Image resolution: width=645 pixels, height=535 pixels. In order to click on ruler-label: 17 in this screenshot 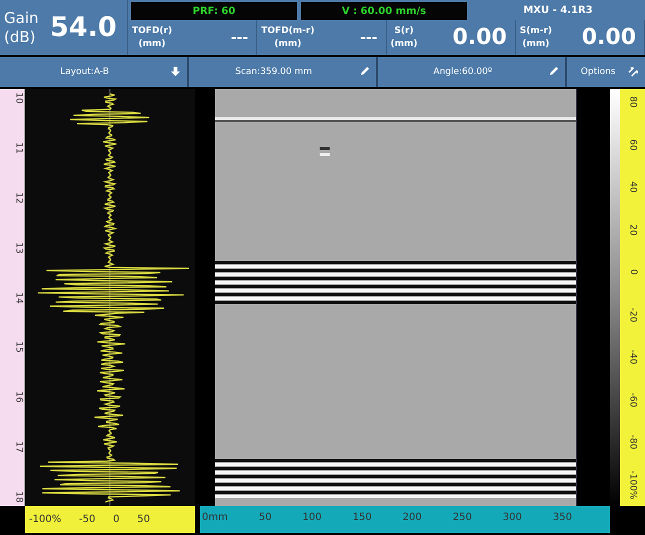, I will do `click(18, 447)`.